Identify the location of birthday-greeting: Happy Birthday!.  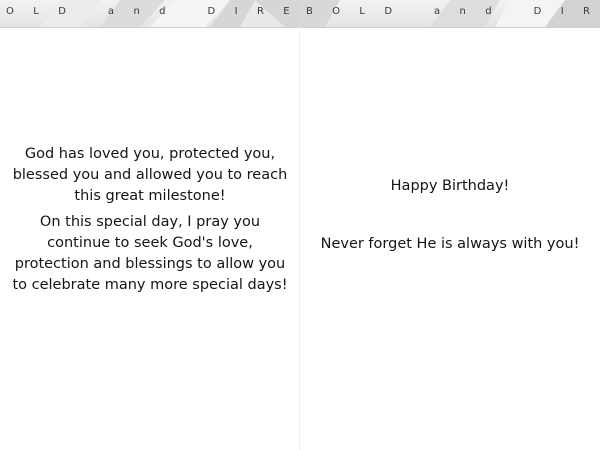
(450, 186).